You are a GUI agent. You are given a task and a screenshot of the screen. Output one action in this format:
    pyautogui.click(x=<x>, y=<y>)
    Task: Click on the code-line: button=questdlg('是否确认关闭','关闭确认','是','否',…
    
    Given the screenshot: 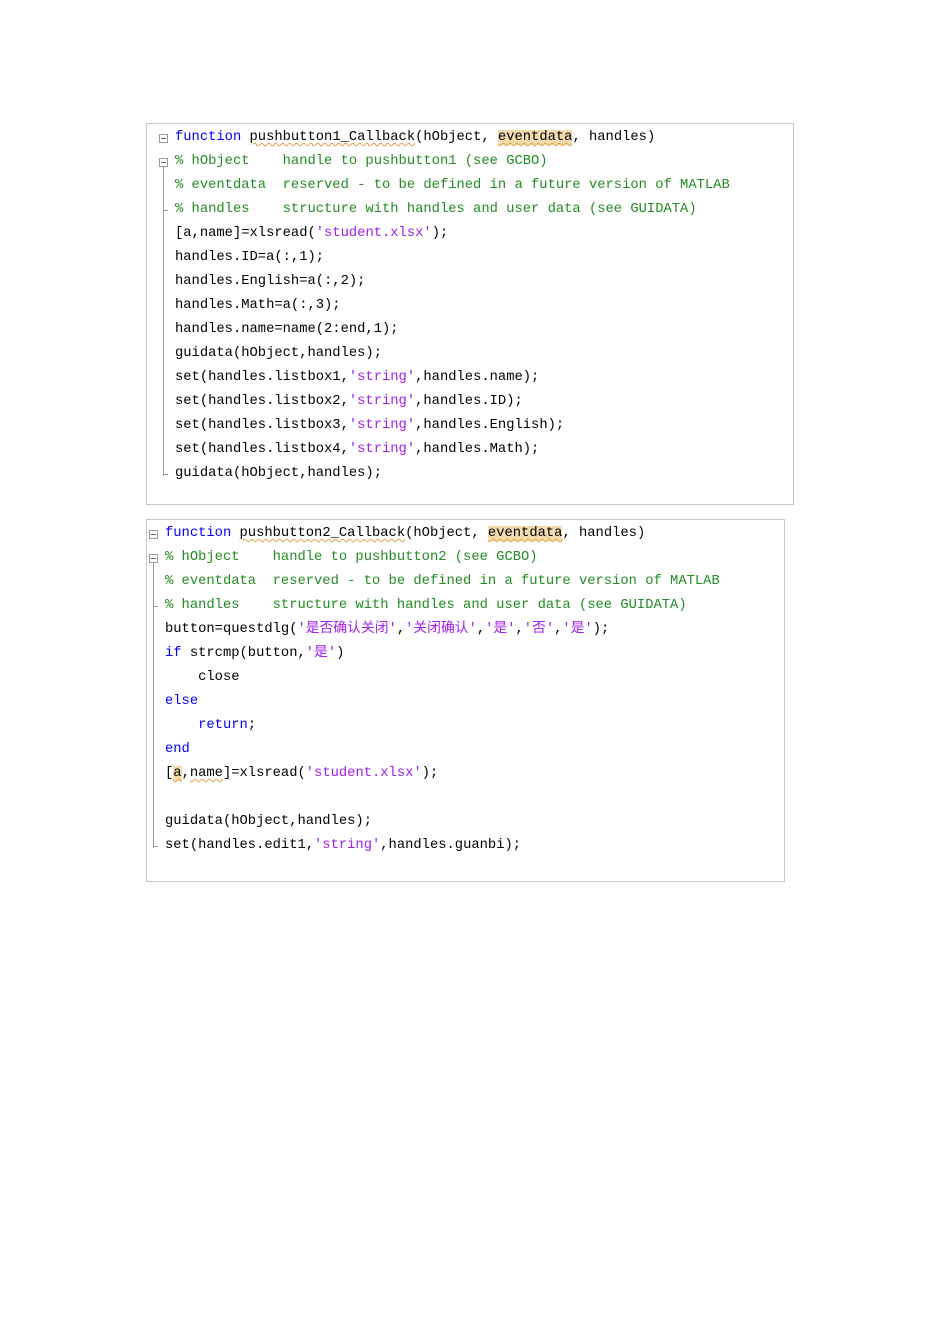 What is the action you would take?
    pyautogui.click(x=387, y=630)
    